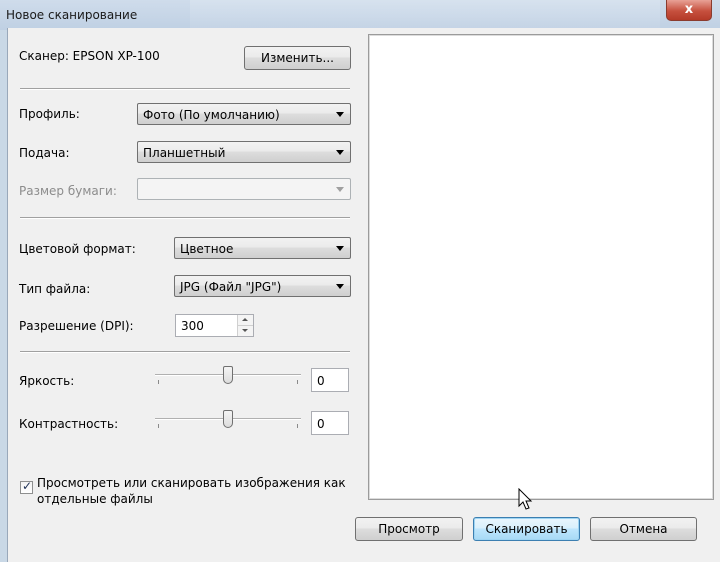 The width and height of the screenshot is (720, 562). What do you see at coordinates (47, 381) in the screenshot?
I see `brightness-label: Яркость:` at bounding box center [47, 381].